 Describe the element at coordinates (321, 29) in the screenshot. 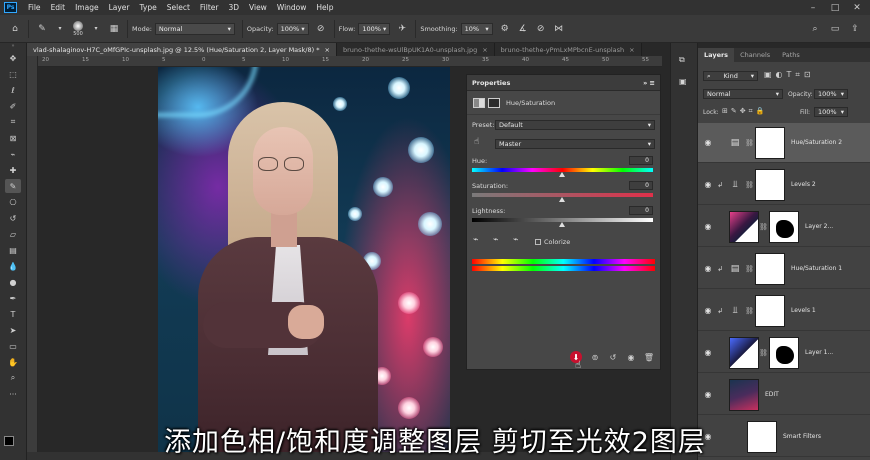

I see `pressure-opacity-icon: ⊘` at that location.